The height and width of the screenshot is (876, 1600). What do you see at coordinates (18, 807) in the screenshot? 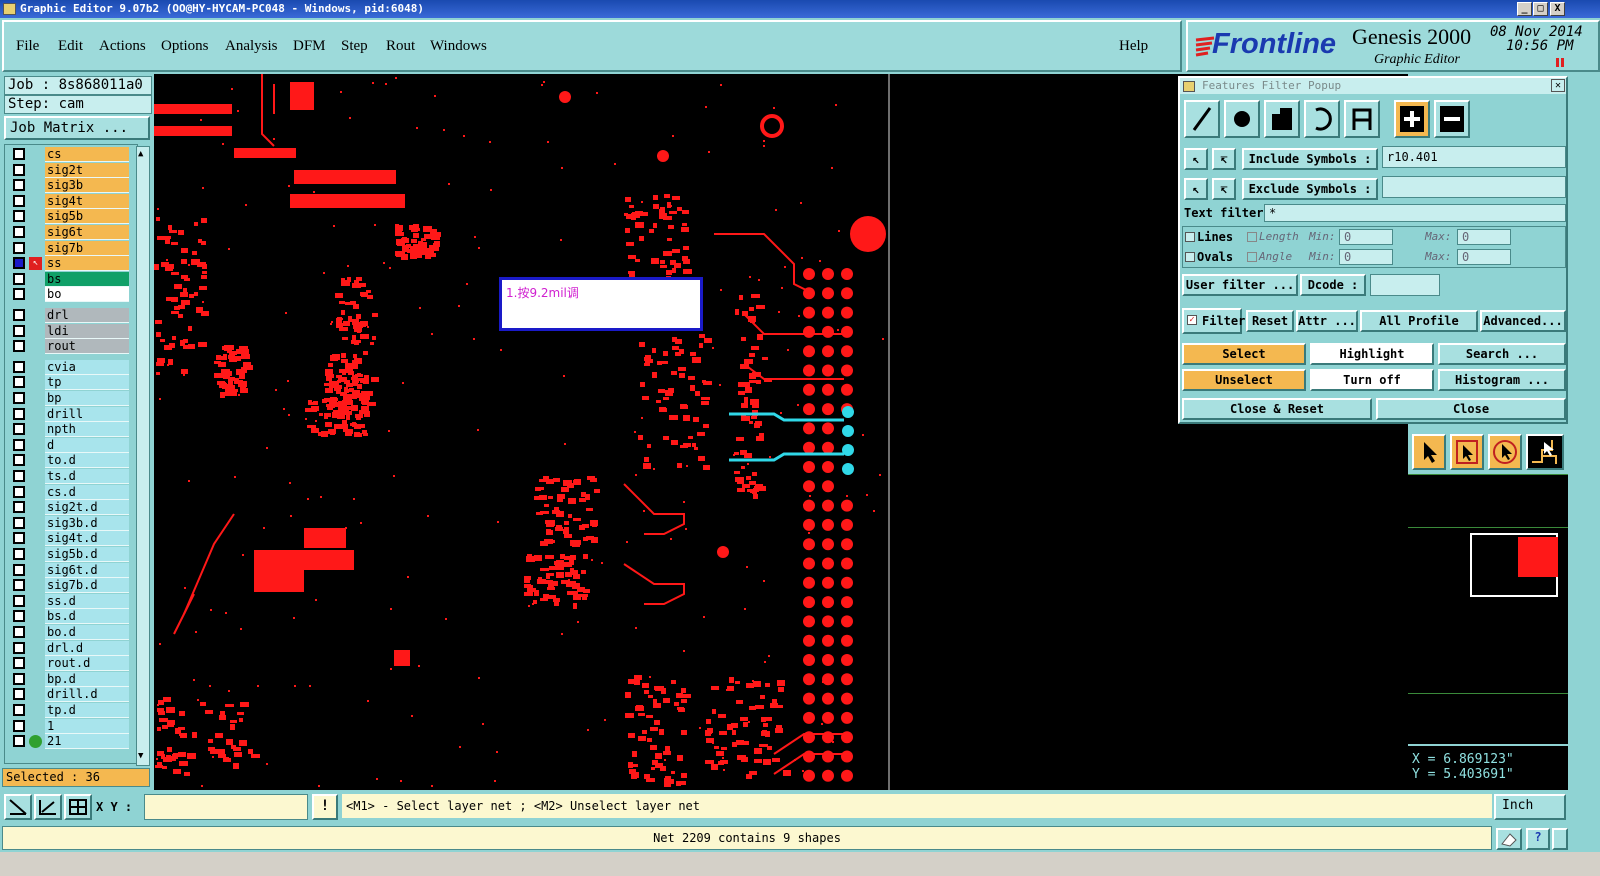
I see `snap-tool-icon` at bounding box center [18, 807].